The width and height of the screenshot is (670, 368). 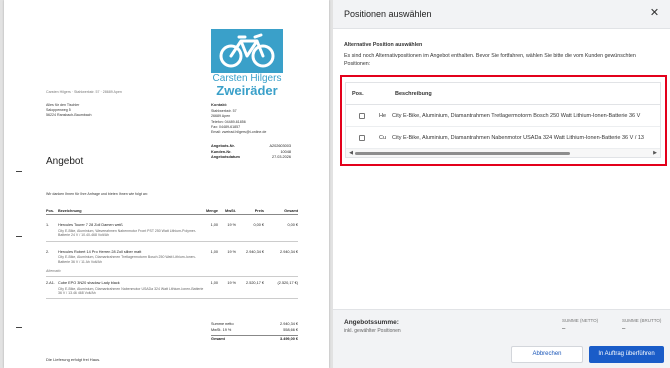 I want to click on section-title: Alternative Position auswählen, so click(x=383, y=45).